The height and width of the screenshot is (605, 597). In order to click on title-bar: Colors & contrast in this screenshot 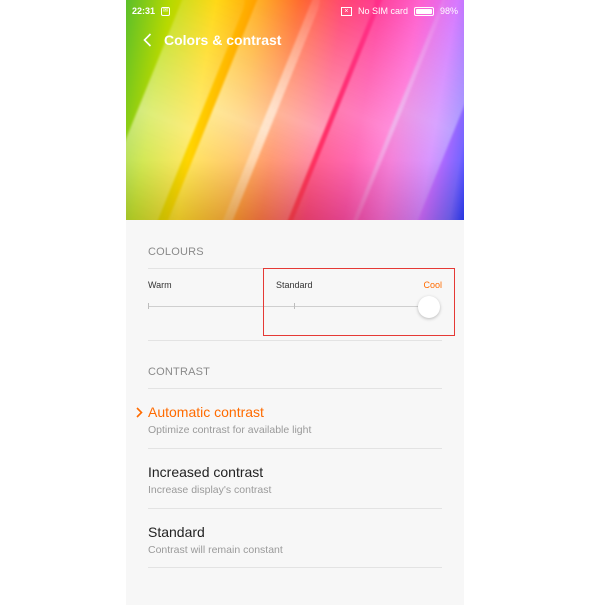, I will do `click(203, 40)`.